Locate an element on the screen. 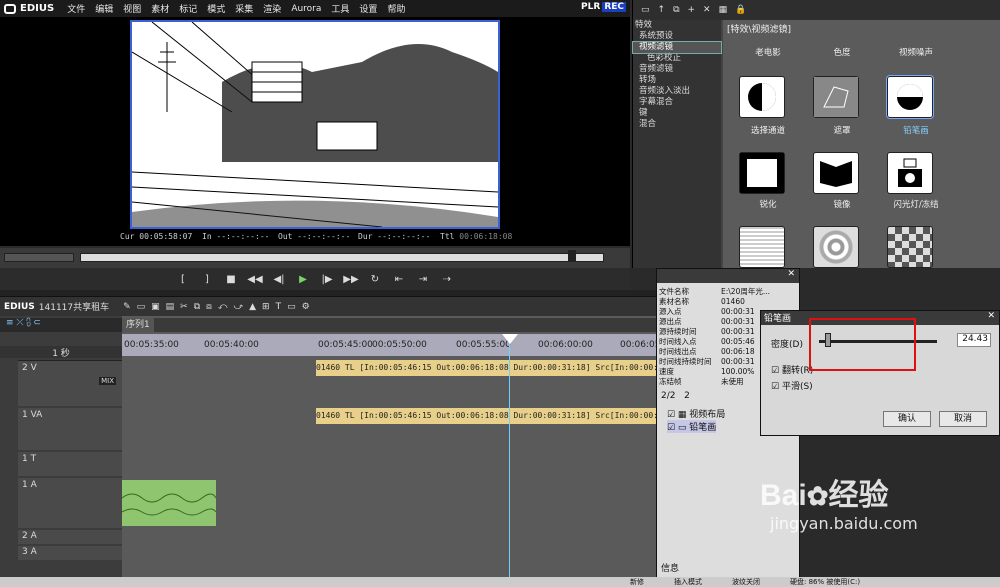  menu-edit: 编辑 is located at coordinates (104, 8).